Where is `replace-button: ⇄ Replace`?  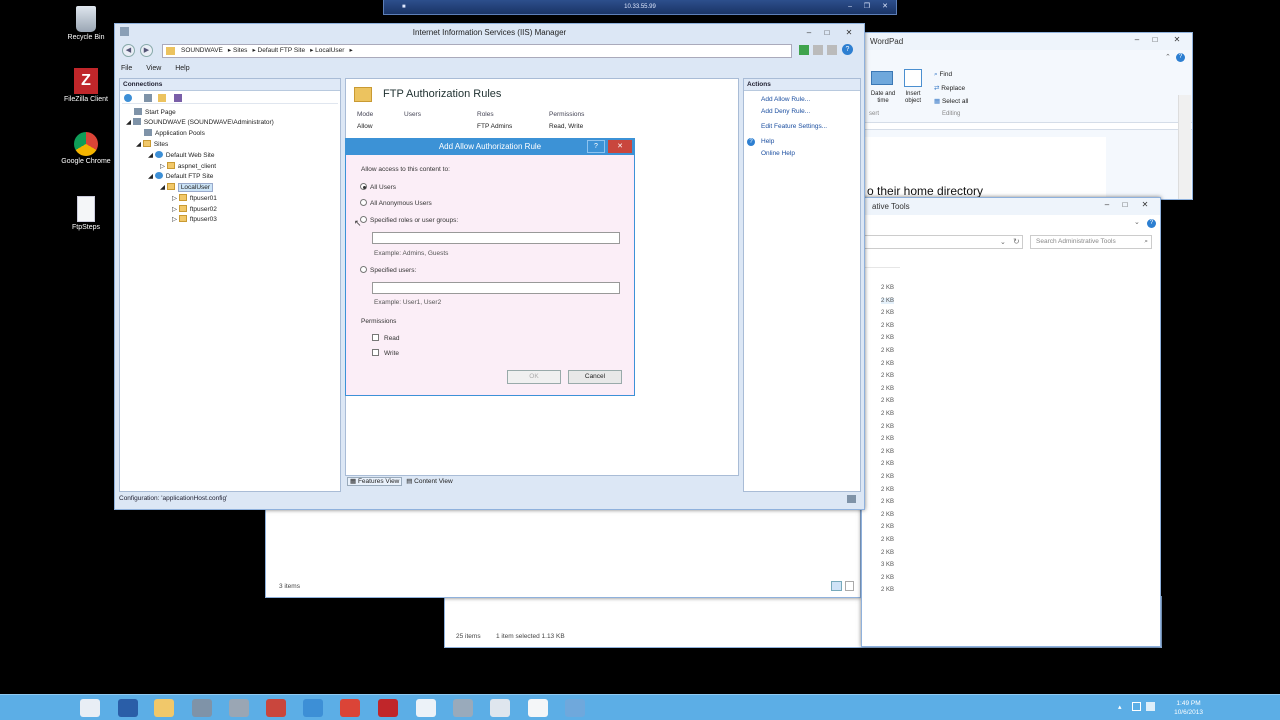 replace-button: ⇄ Replace is located at coordinates (949, 88).